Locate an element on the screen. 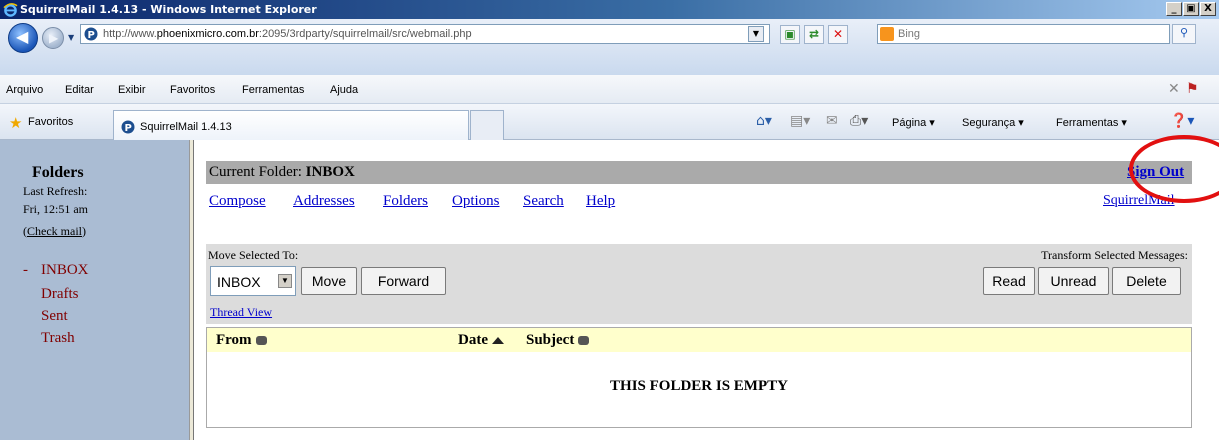  tab-title: SquirrelMail 1.4.13 is located at coordinates (186, 127).